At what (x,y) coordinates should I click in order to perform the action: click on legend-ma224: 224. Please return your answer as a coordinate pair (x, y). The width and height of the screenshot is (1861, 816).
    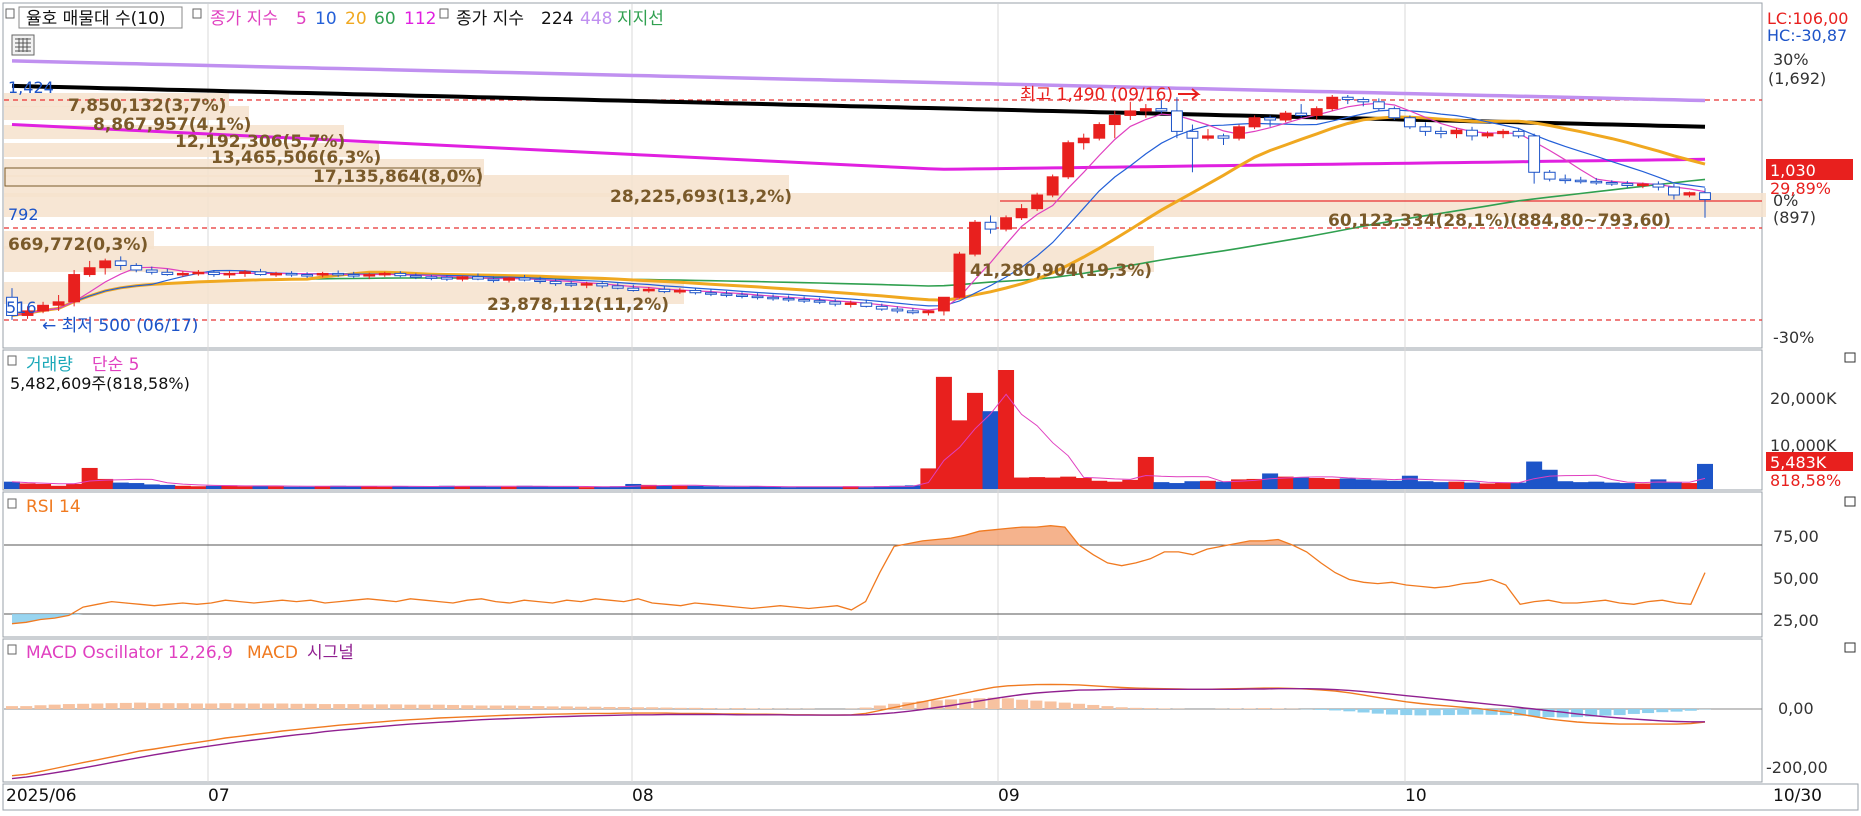
    Looking at the image, I should click on (557, 19).